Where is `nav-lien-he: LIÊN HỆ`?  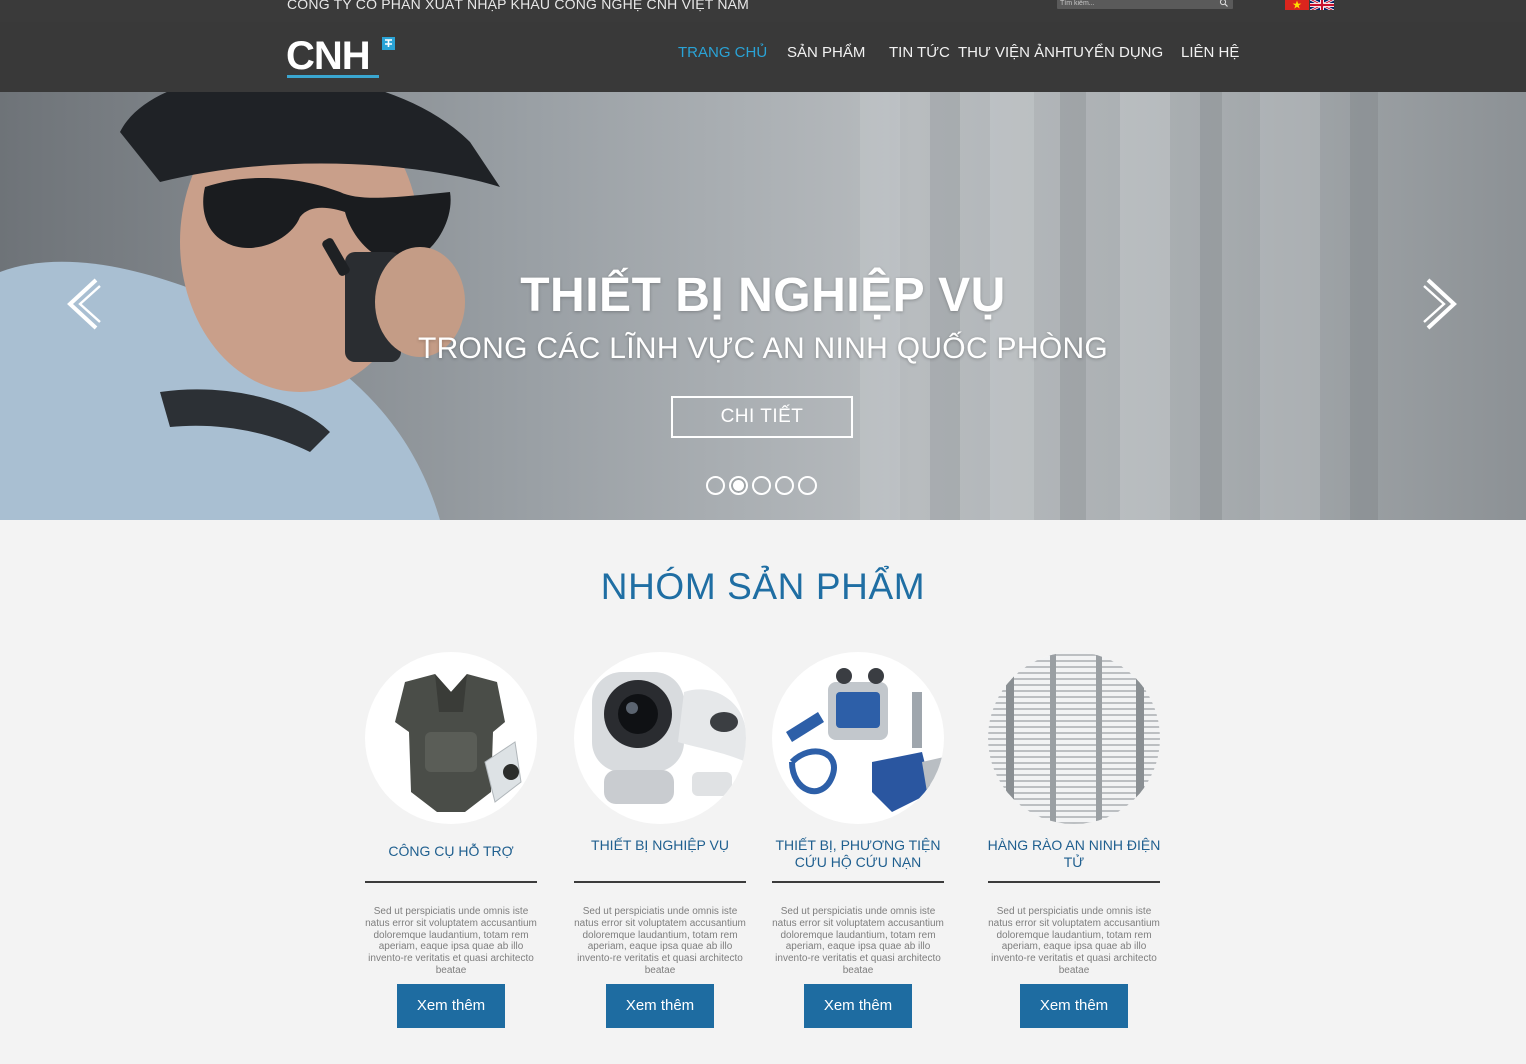
nav-lien-he: LIÊN HỆ is located at coordinates (1210, 52).